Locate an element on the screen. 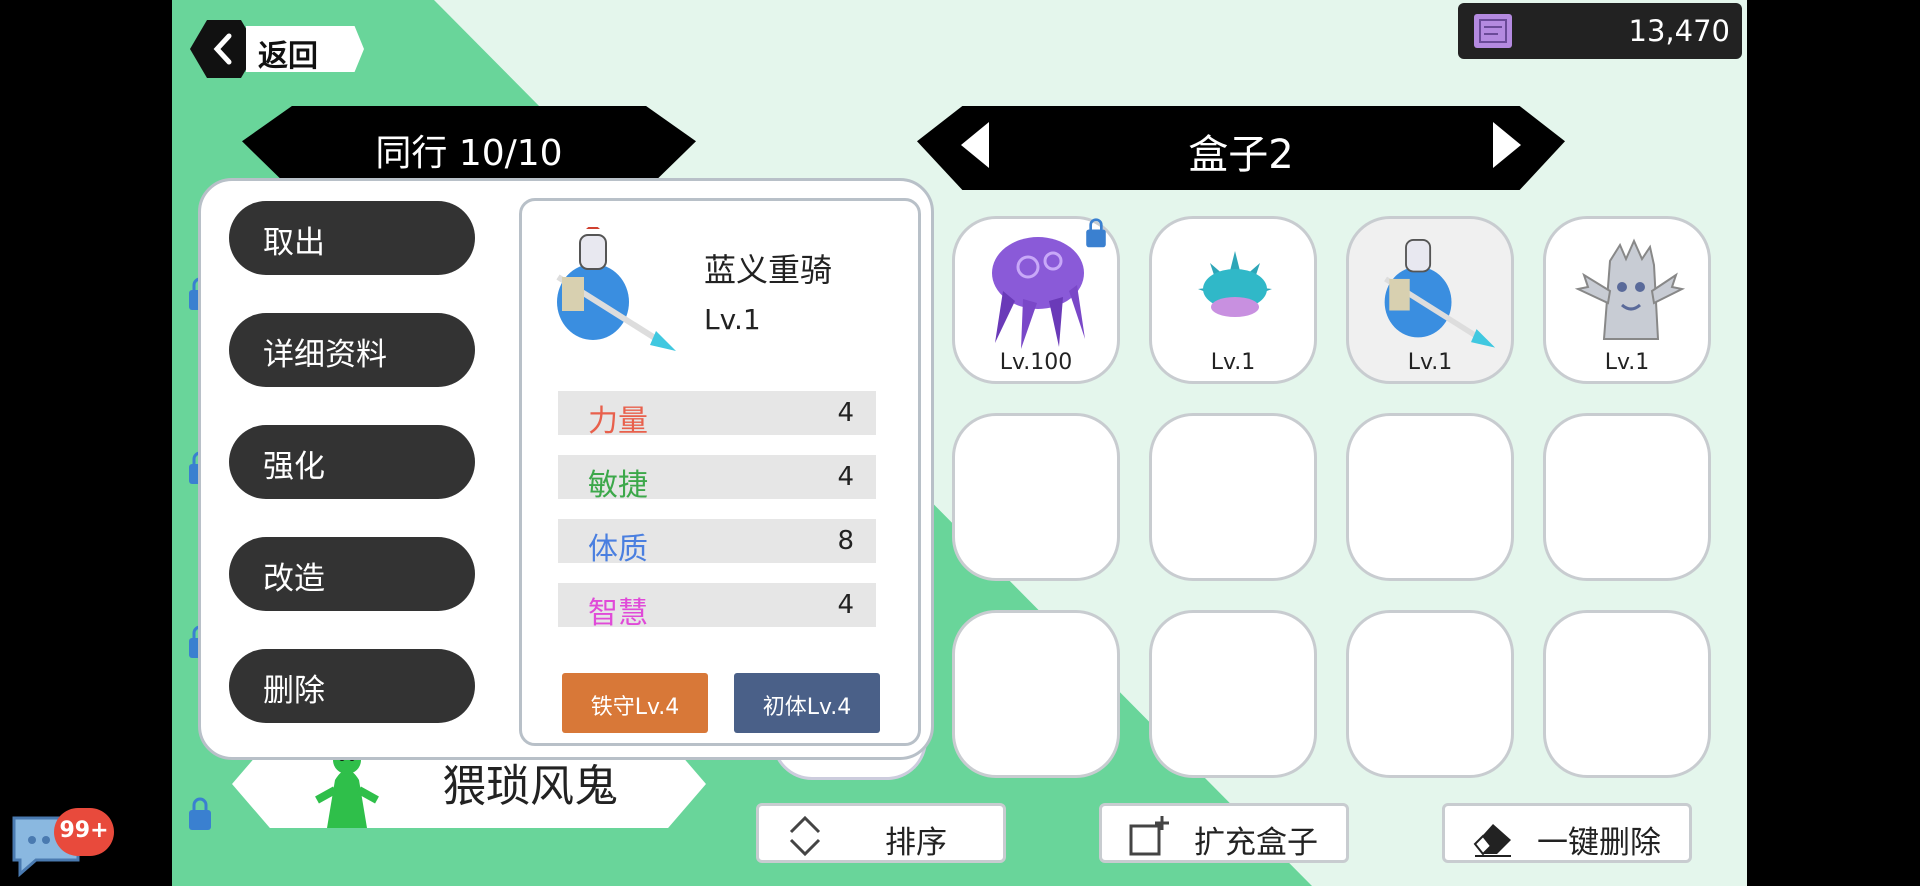  delete-all-button: 一键删除 is located at coordinates (1567, 833).